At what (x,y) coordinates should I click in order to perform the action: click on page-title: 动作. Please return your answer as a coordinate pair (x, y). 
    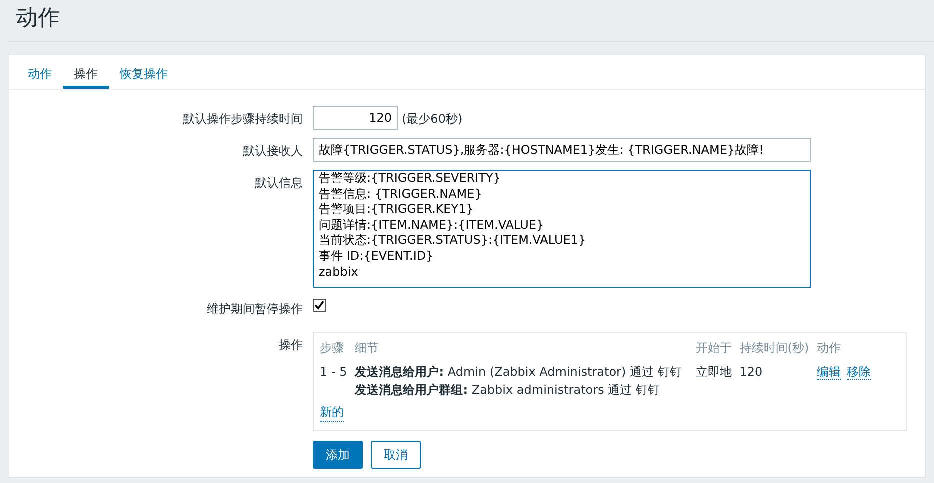
    Looking at the image, I should click on (471, 21).